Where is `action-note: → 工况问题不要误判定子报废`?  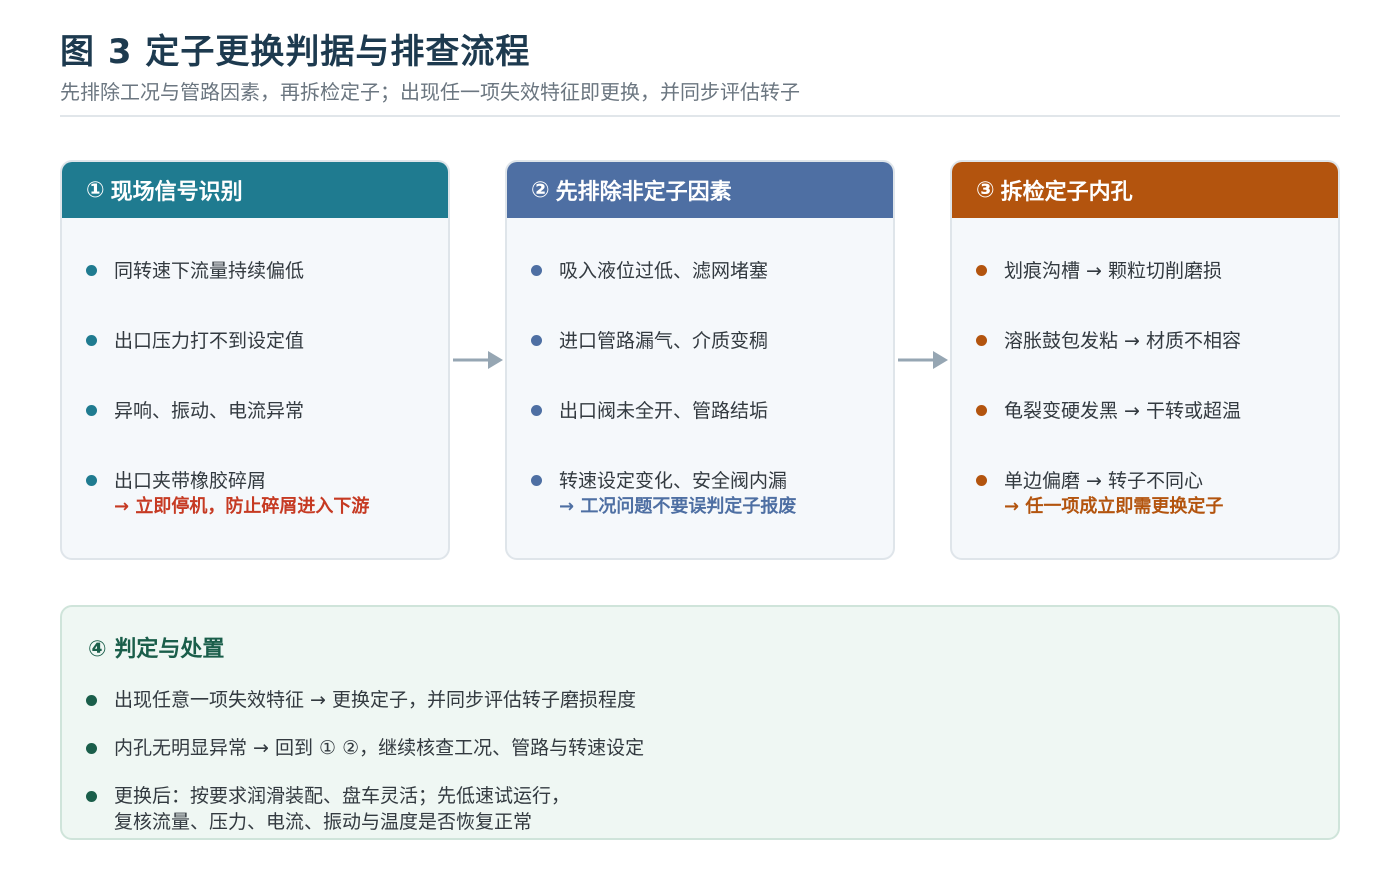
action-note: → 工况问题不要误判定子报废 is located at coordinates (678, 506).